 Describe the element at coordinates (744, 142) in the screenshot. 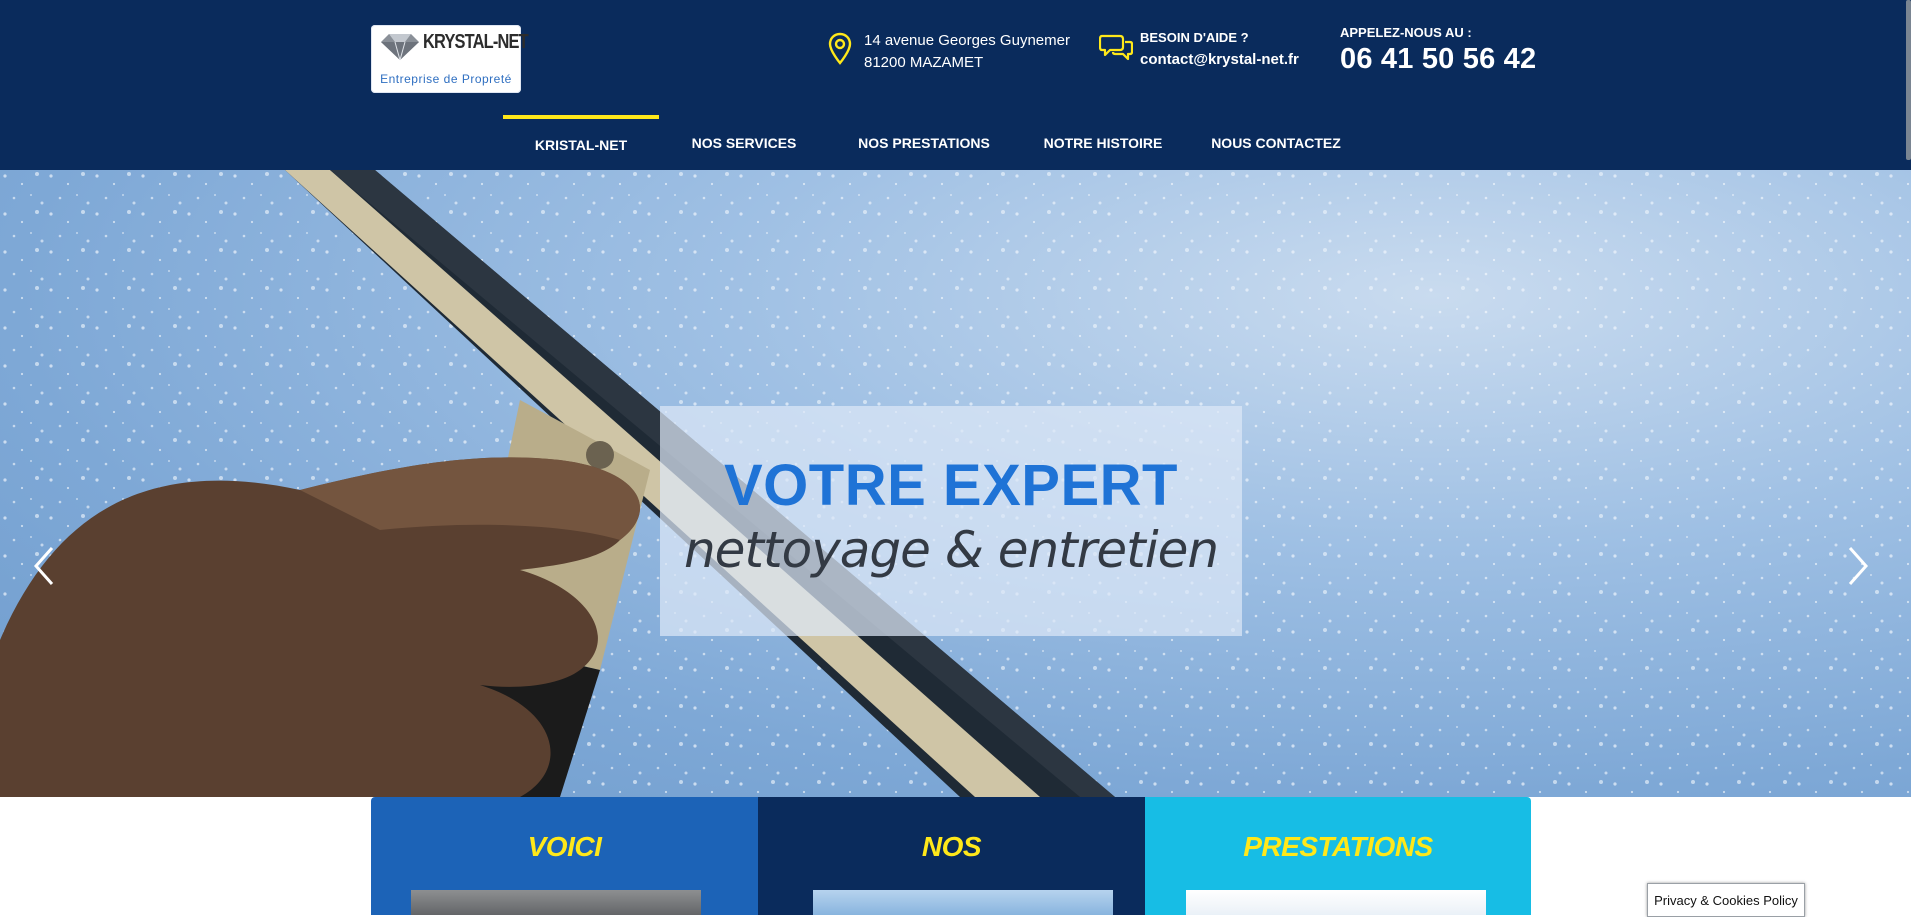

I see `nav-item-nos-services: NOS SERVICES` at that location.